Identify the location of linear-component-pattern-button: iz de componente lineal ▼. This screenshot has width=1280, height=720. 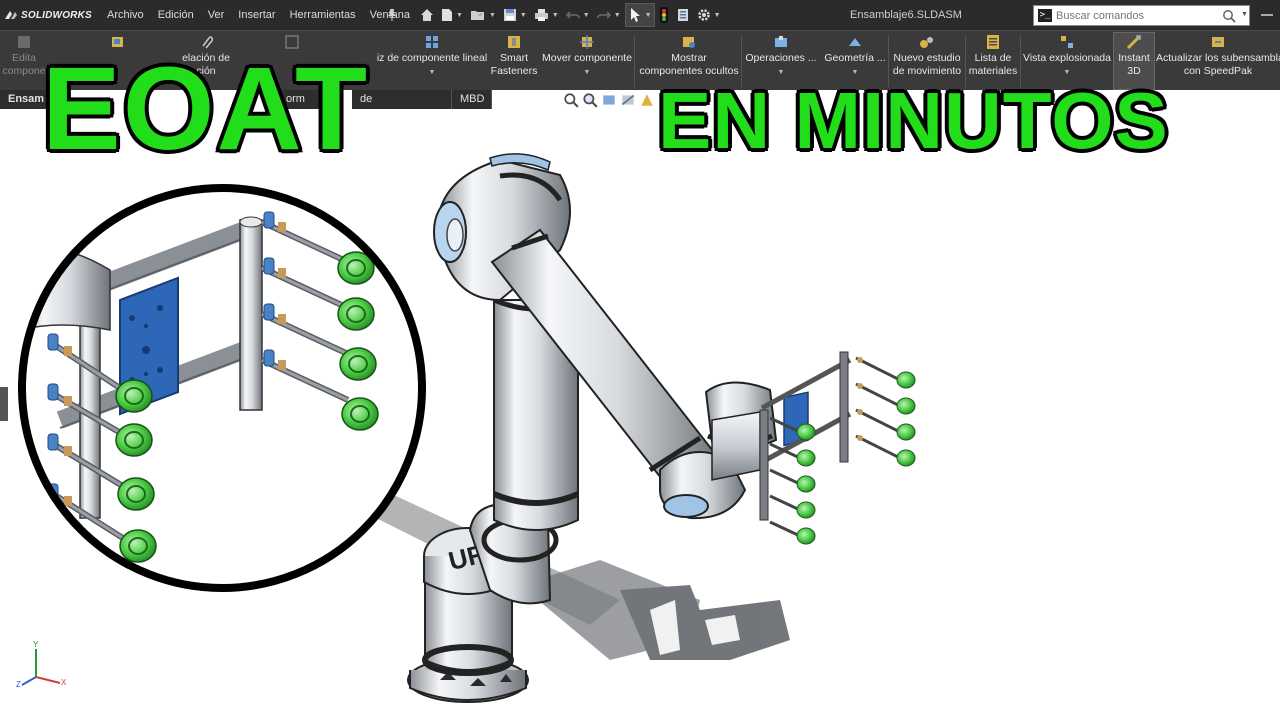
(432, 61).